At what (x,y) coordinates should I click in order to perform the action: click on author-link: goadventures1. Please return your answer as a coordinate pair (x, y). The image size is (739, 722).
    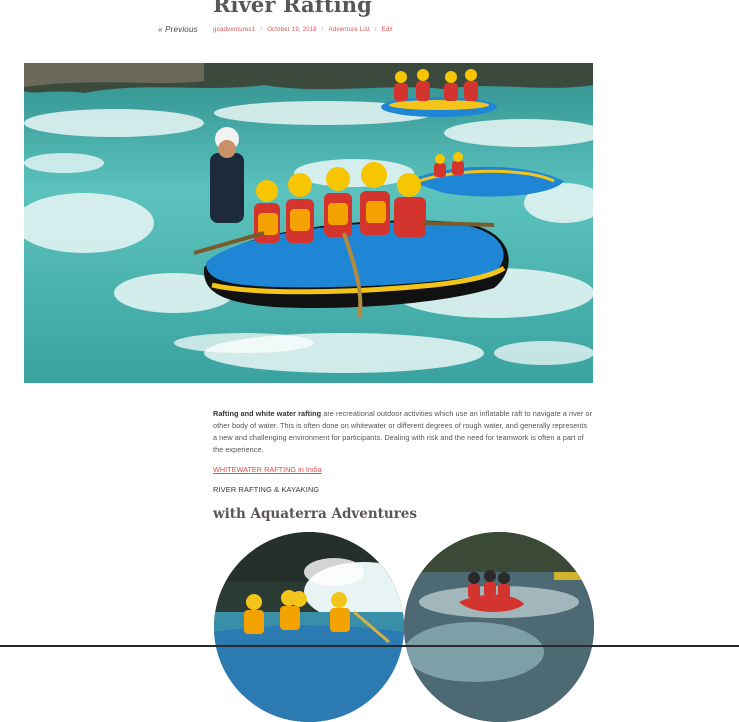
    Looking at the image, I should click on (234, 30).